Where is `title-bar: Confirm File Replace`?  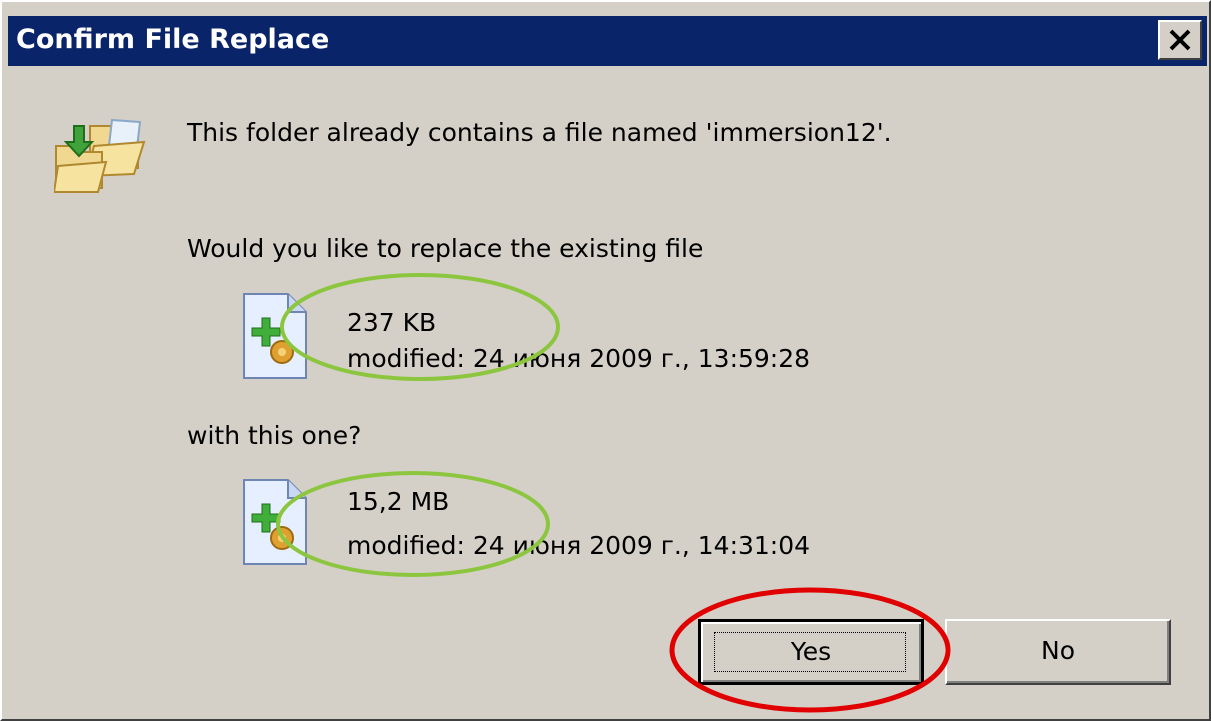
title-bar: Confirm File Replace is located at coordinates (607, 41).